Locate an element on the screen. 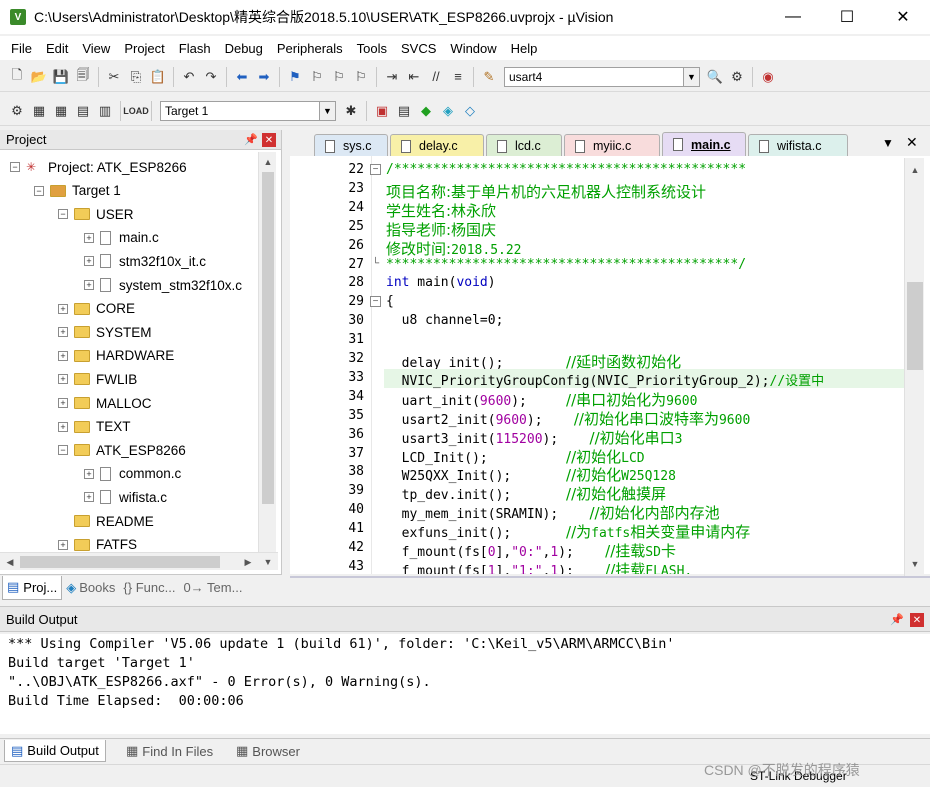 The width and height of the screenshot is (930, 787). close-tab-icon: ✕ is located at coordinates (912, 142).